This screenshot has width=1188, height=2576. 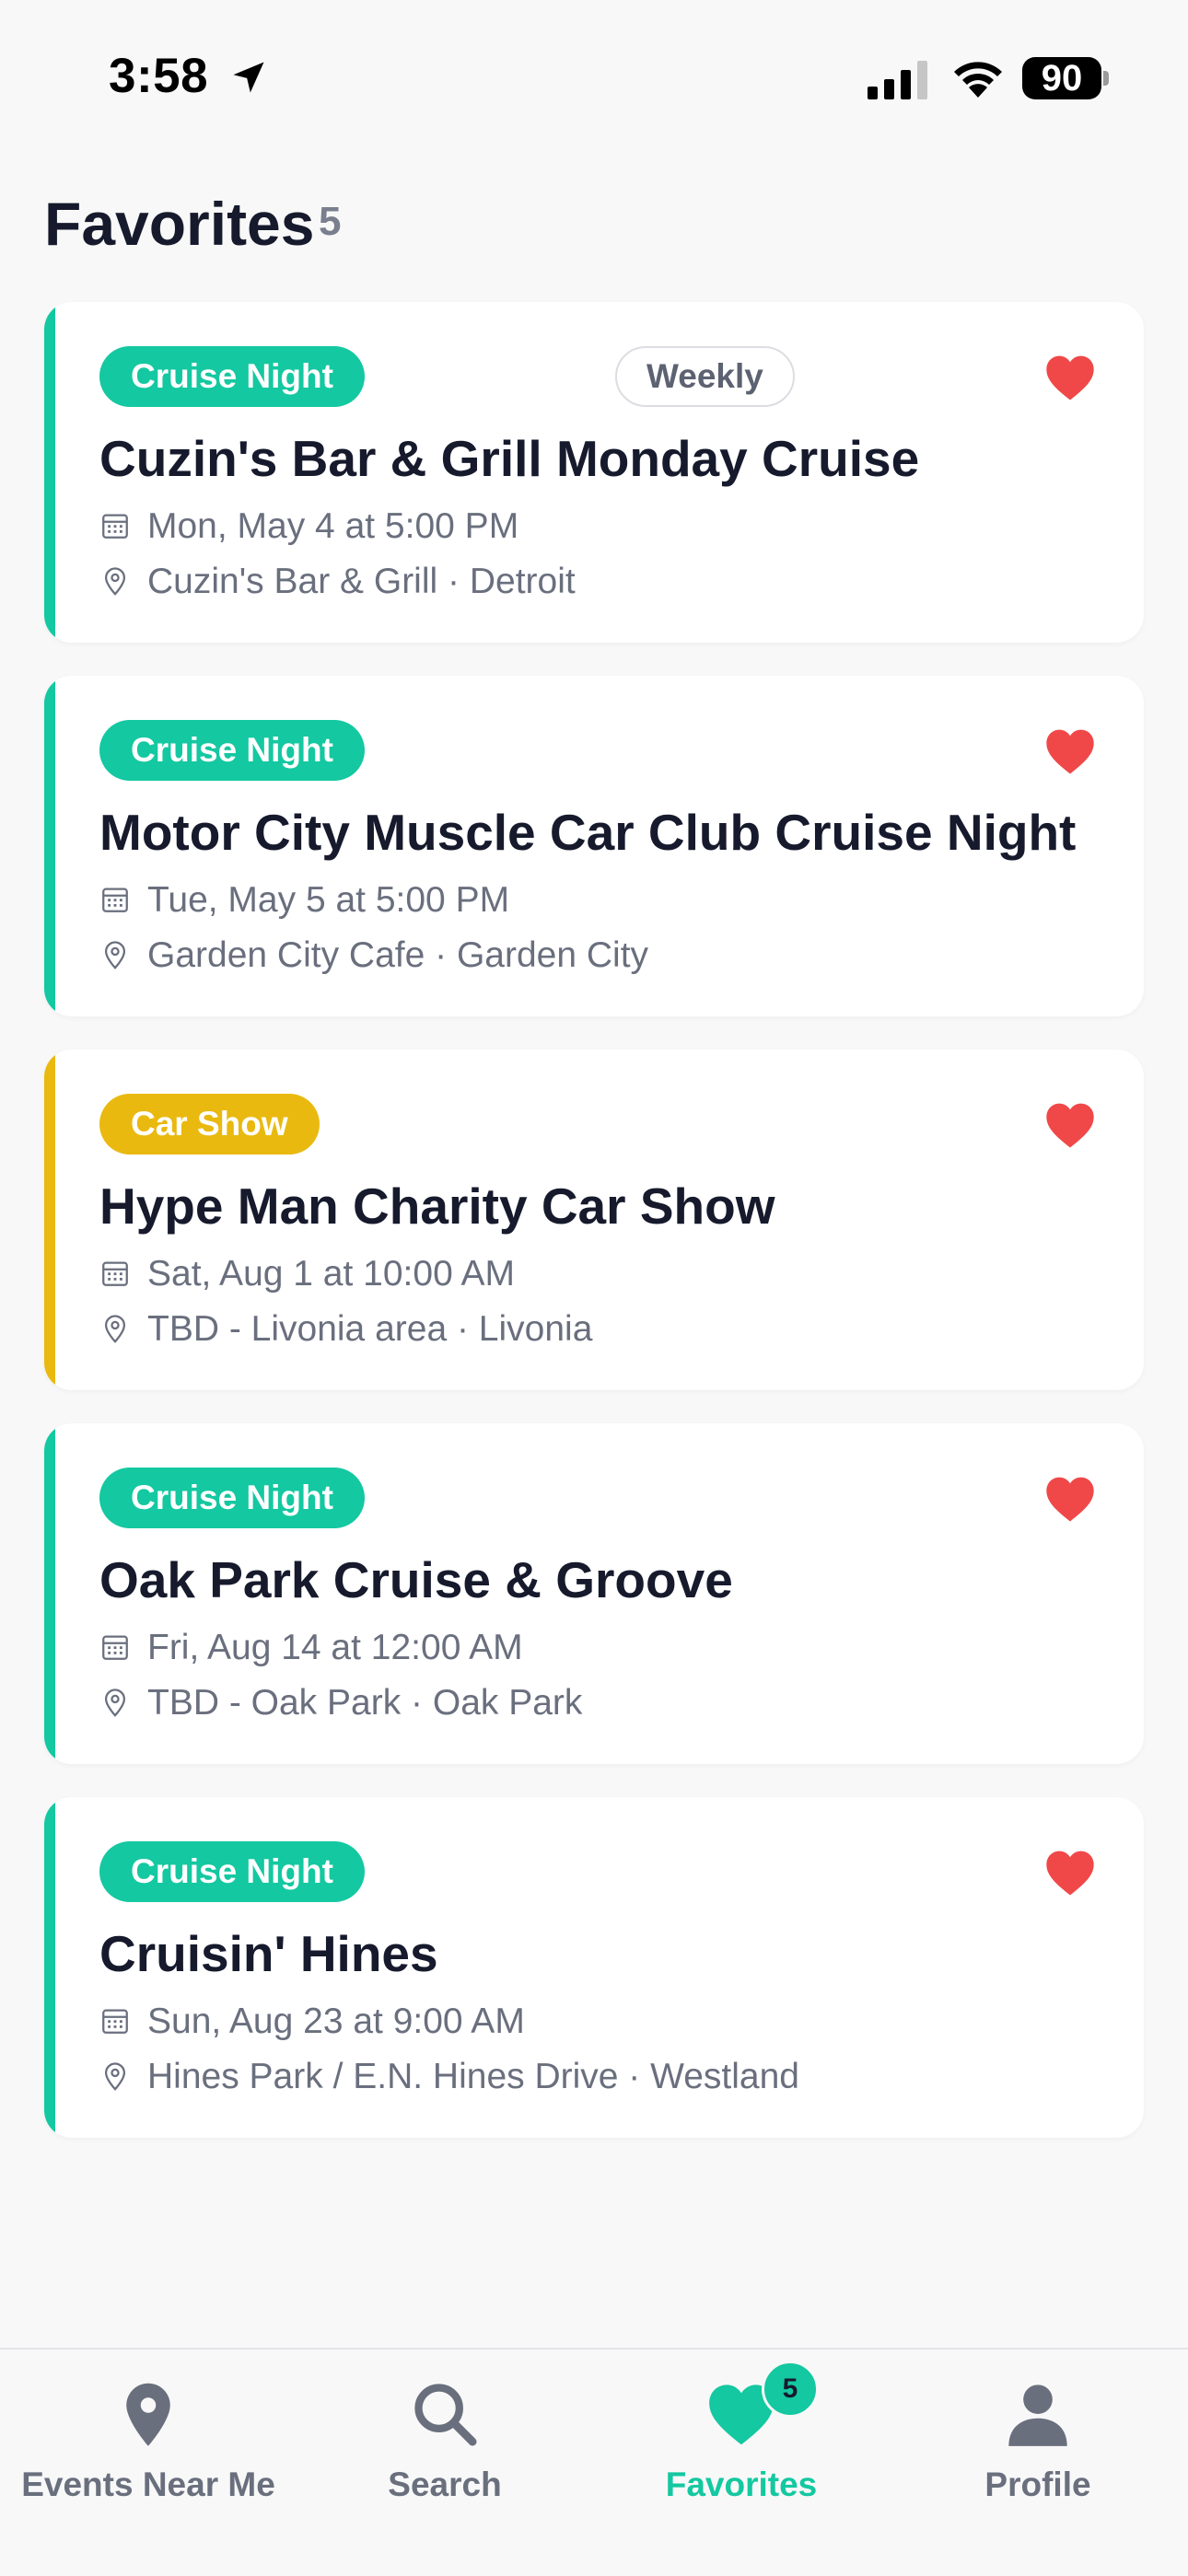 I want to click on tab-label: Events Near Me, so click(x=148, y=2484).